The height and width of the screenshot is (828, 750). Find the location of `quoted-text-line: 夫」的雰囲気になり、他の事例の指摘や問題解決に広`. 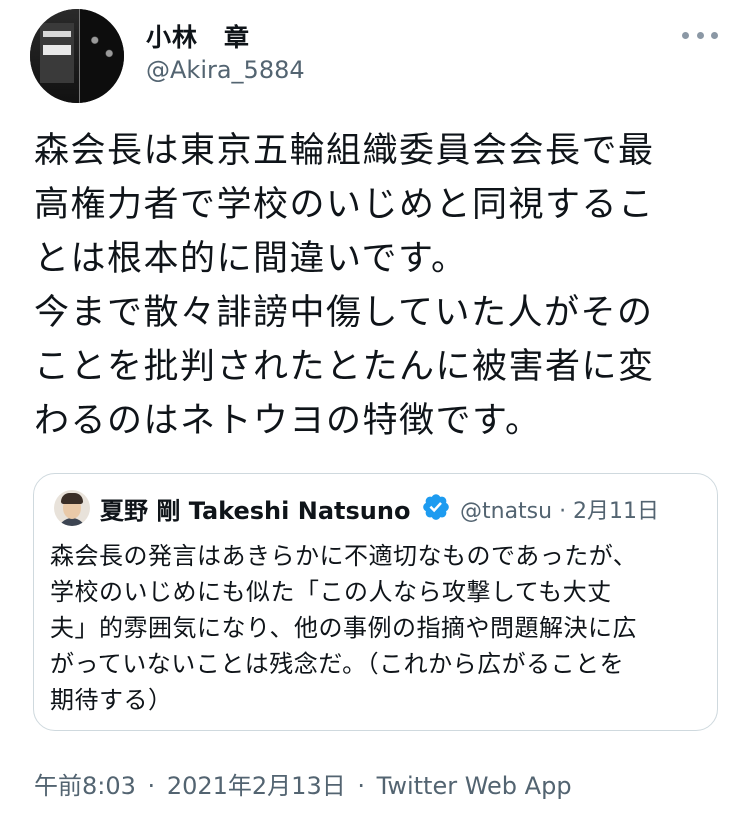

quoted-text-line: 夫」的雰囲気になり、他の事例の指摘や問題解決に広 is located at coordinates (344, 628).